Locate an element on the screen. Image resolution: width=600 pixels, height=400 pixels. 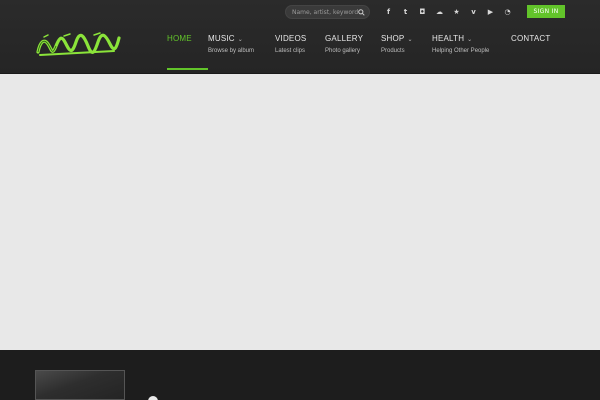
active-nav-indicator is located at coordinates (187, 69).